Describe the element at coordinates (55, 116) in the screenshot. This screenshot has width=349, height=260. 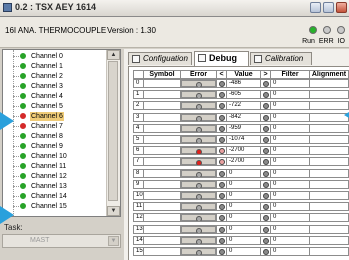
I see `channel-item-6: Channel 6` at that location.